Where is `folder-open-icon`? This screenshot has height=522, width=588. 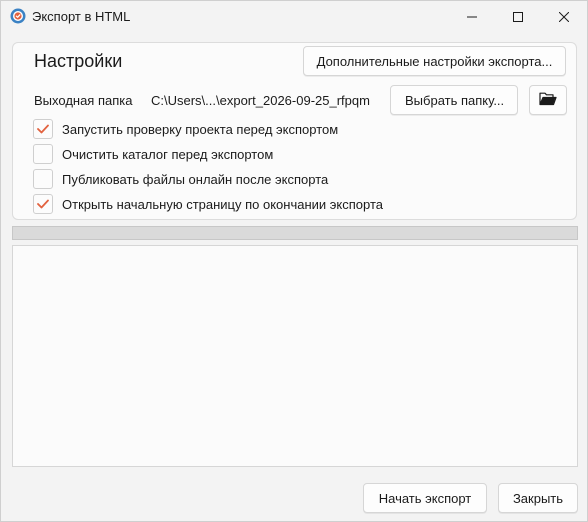
folder-open-icon is located at coordinates (548, 100).